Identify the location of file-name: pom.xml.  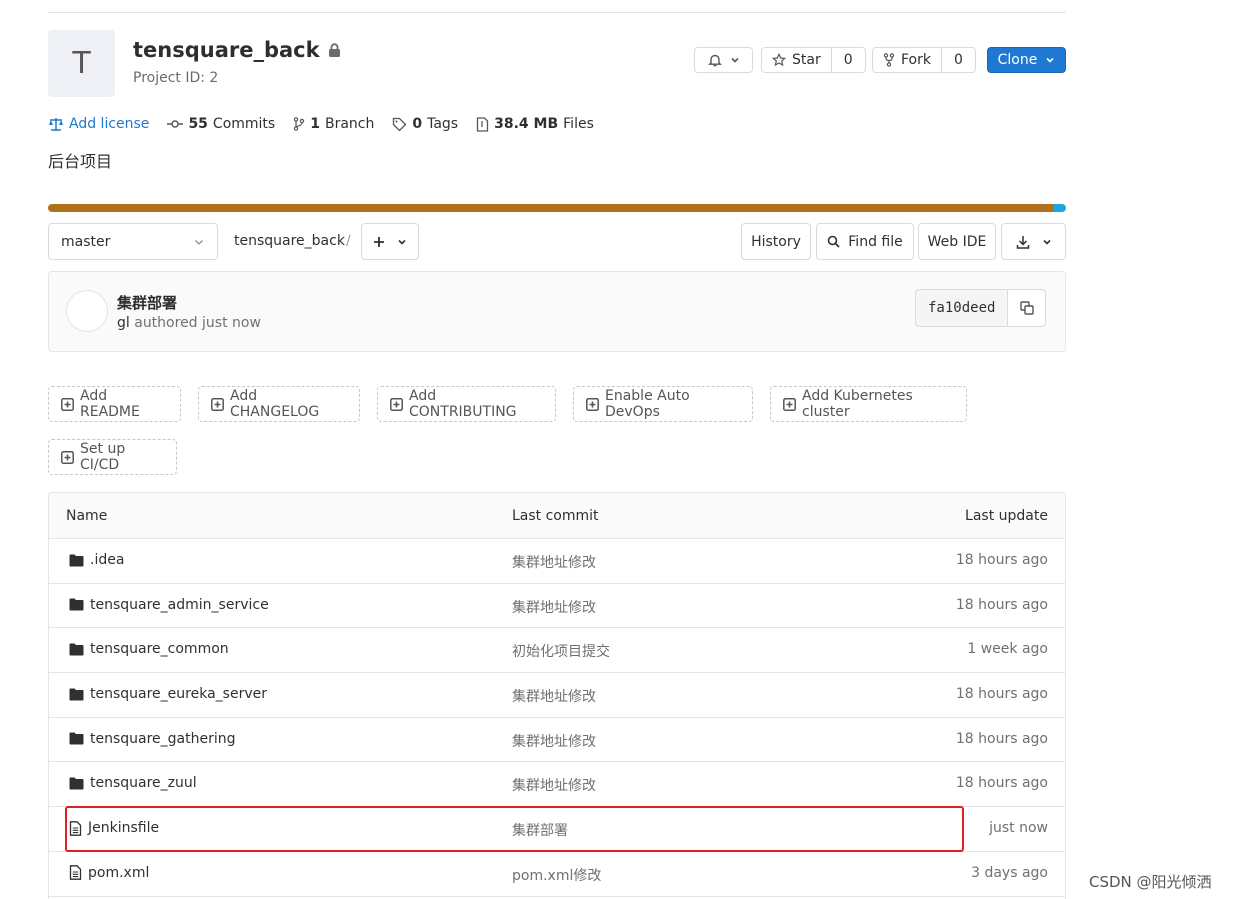
(118, 873).